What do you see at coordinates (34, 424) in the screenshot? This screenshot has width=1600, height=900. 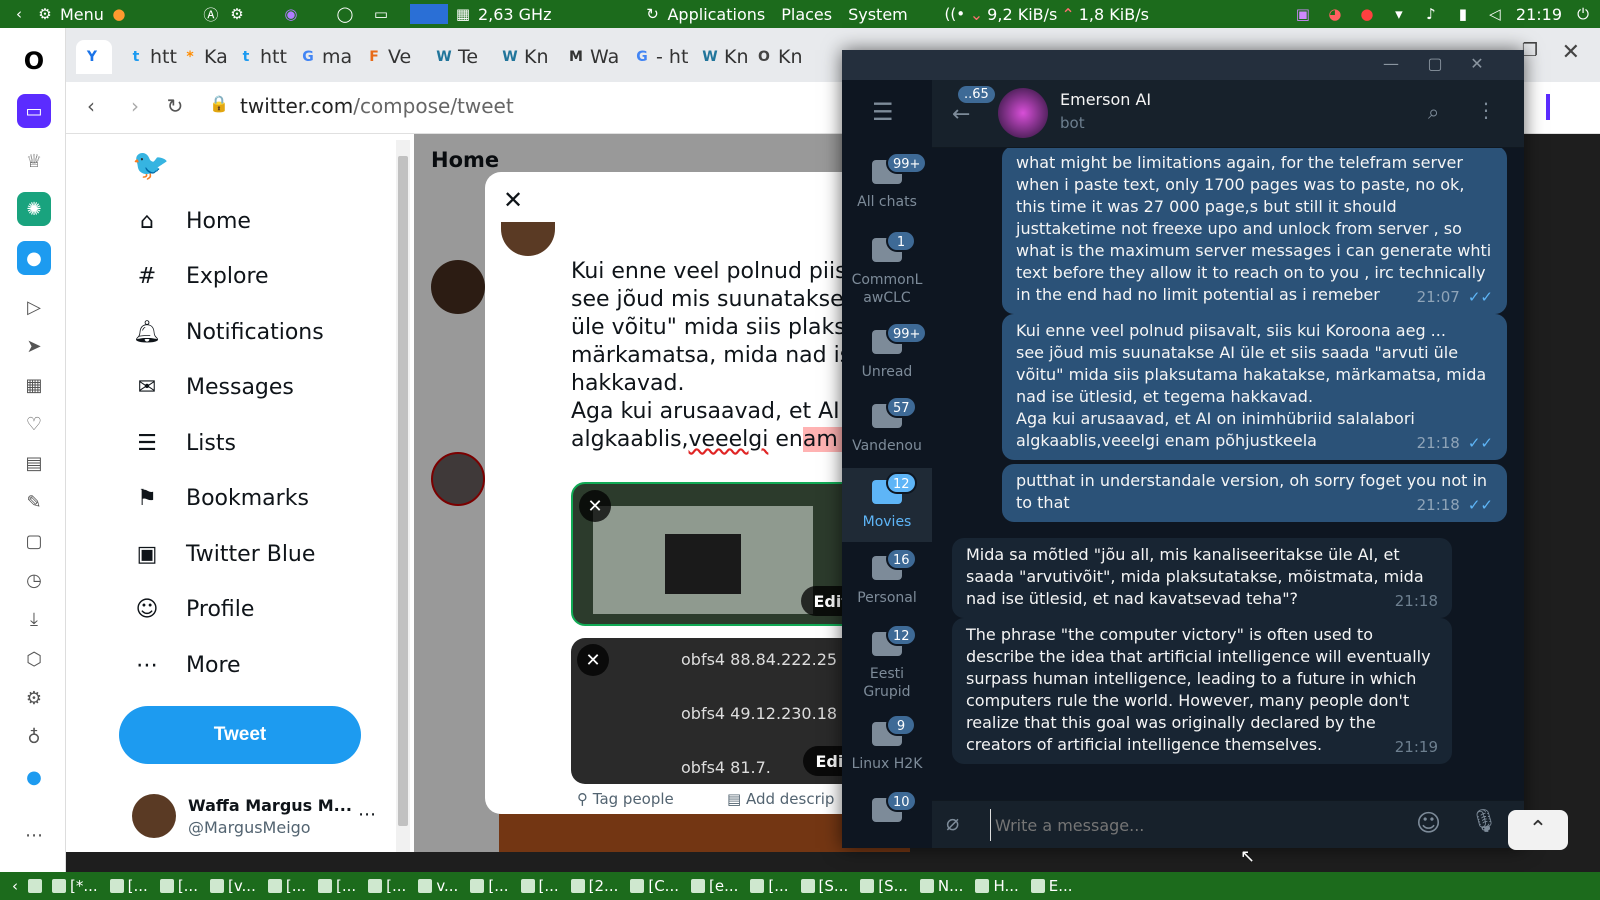 I see `heart-icon: ♡` at bounding box center [34, 424].